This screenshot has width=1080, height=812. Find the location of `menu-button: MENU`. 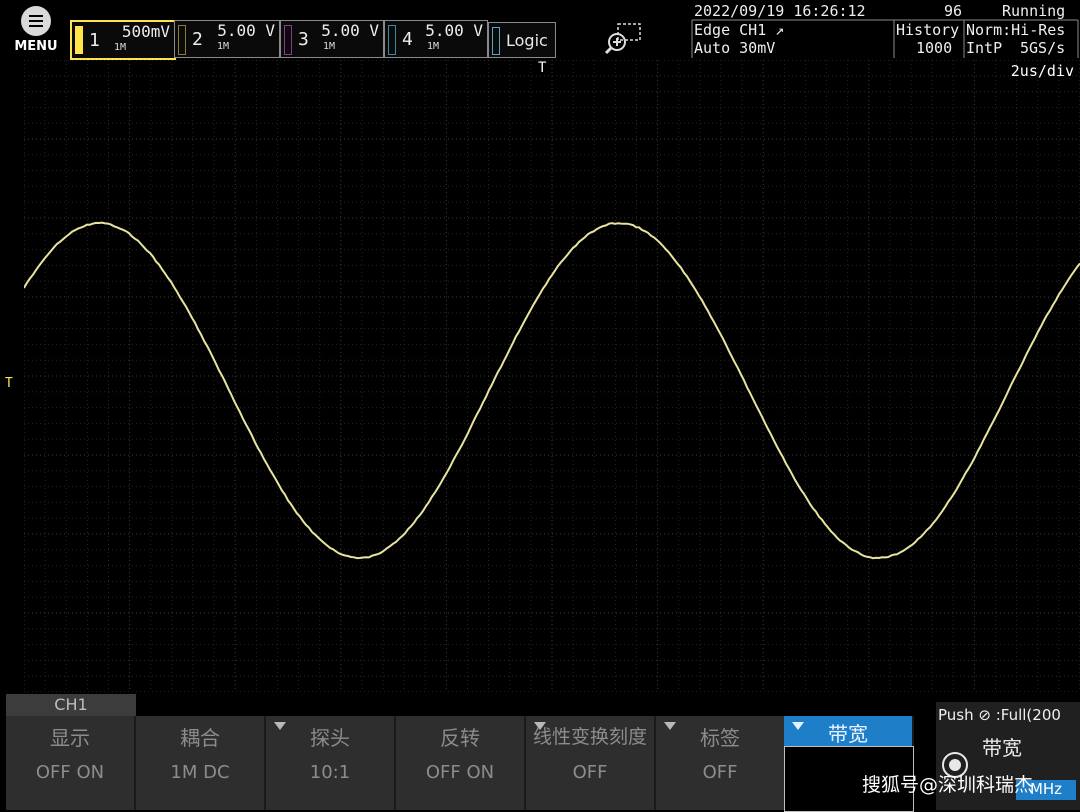

menu-button: MENU is located at coordinates (36, 32).